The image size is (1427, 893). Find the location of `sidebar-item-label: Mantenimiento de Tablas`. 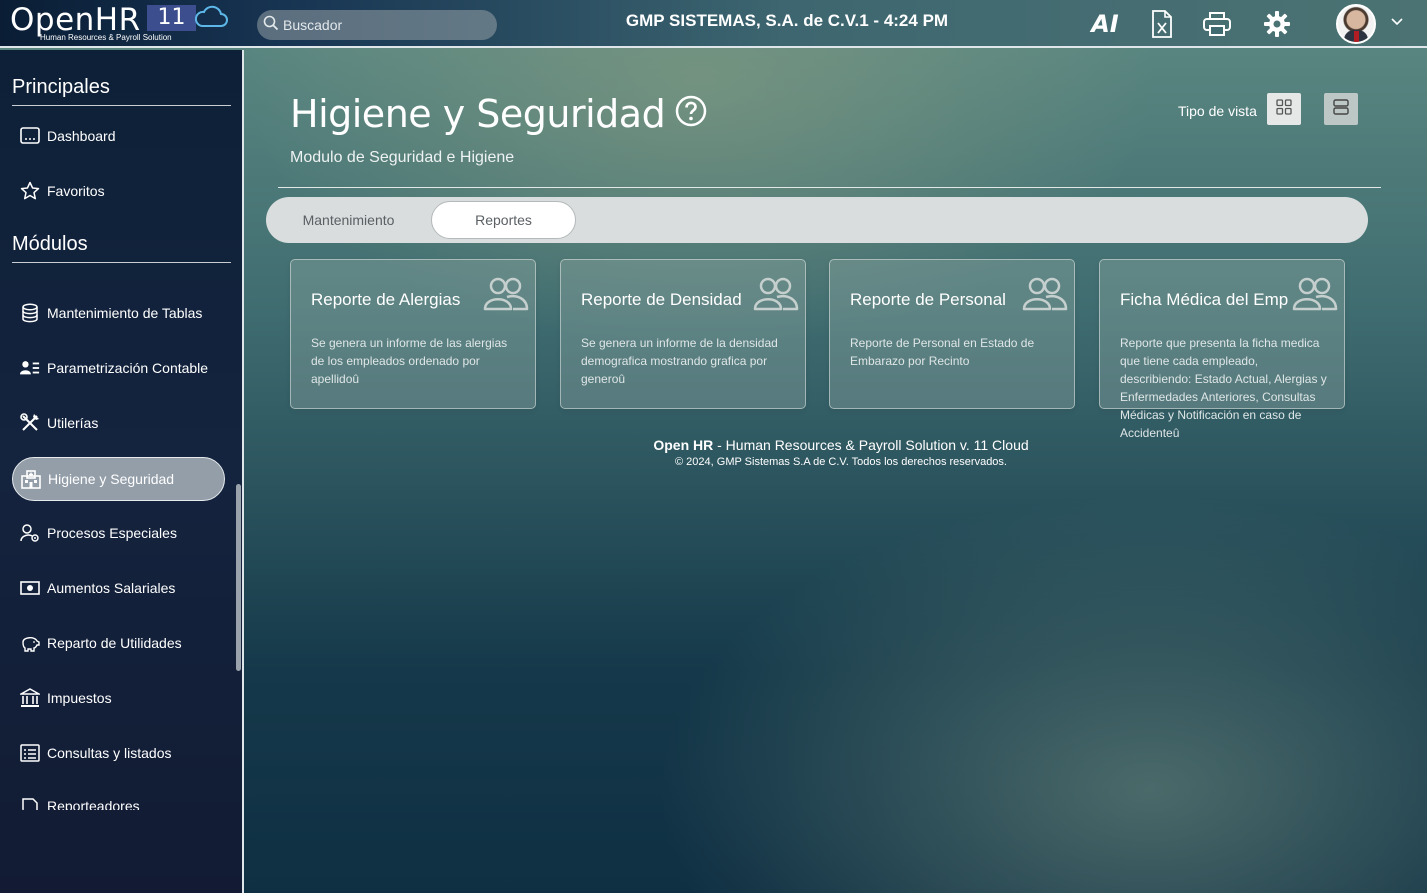

sidebar-item-label: Mantenimiento de Tablas is located at coordinates (125, 313).